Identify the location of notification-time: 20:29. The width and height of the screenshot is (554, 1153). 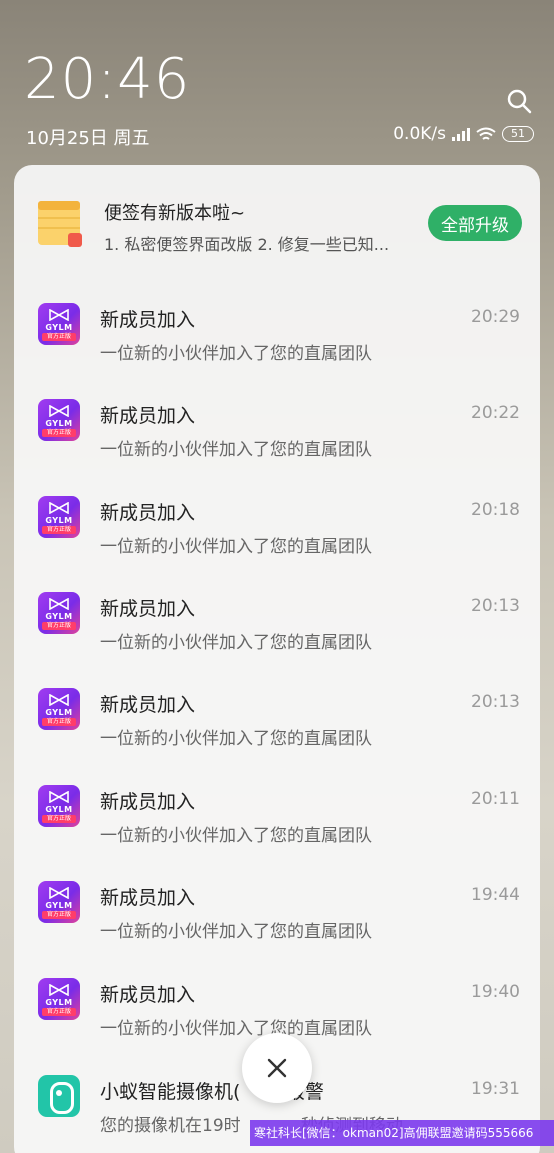
(495, 317).